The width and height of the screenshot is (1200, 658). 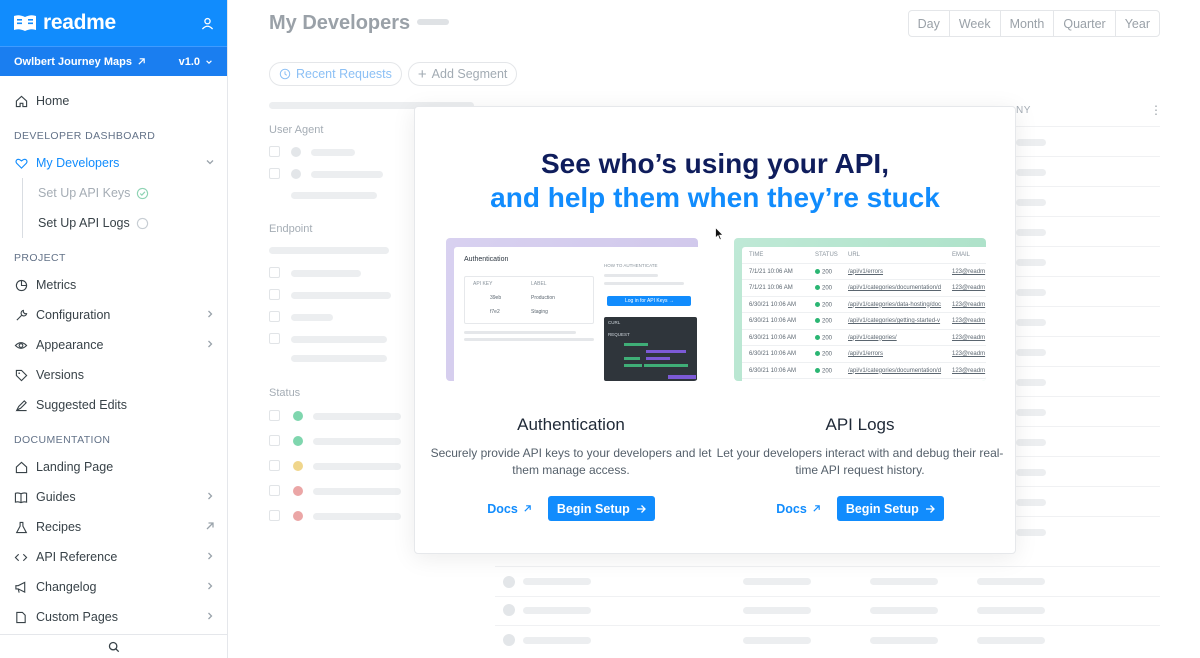 What do you see at coordinates (77, 617) in the screenshot?
I see `sidebar-item-label: Custom Pages` at bounding box center [77, 617].